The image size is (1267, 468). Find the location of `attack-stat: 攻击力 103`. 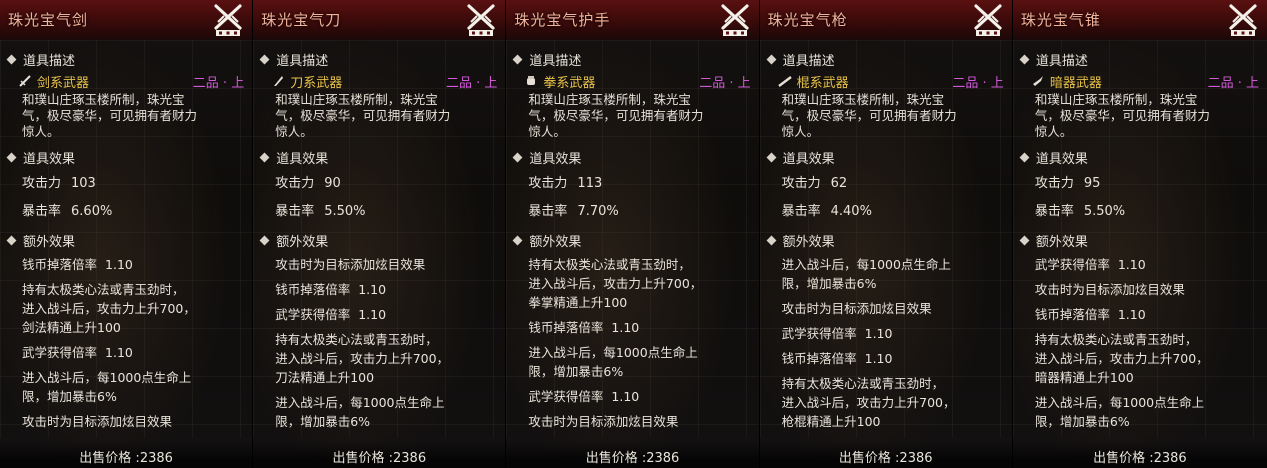

attack-stat: 攻击力 103 is located at coordinates (59, 181).